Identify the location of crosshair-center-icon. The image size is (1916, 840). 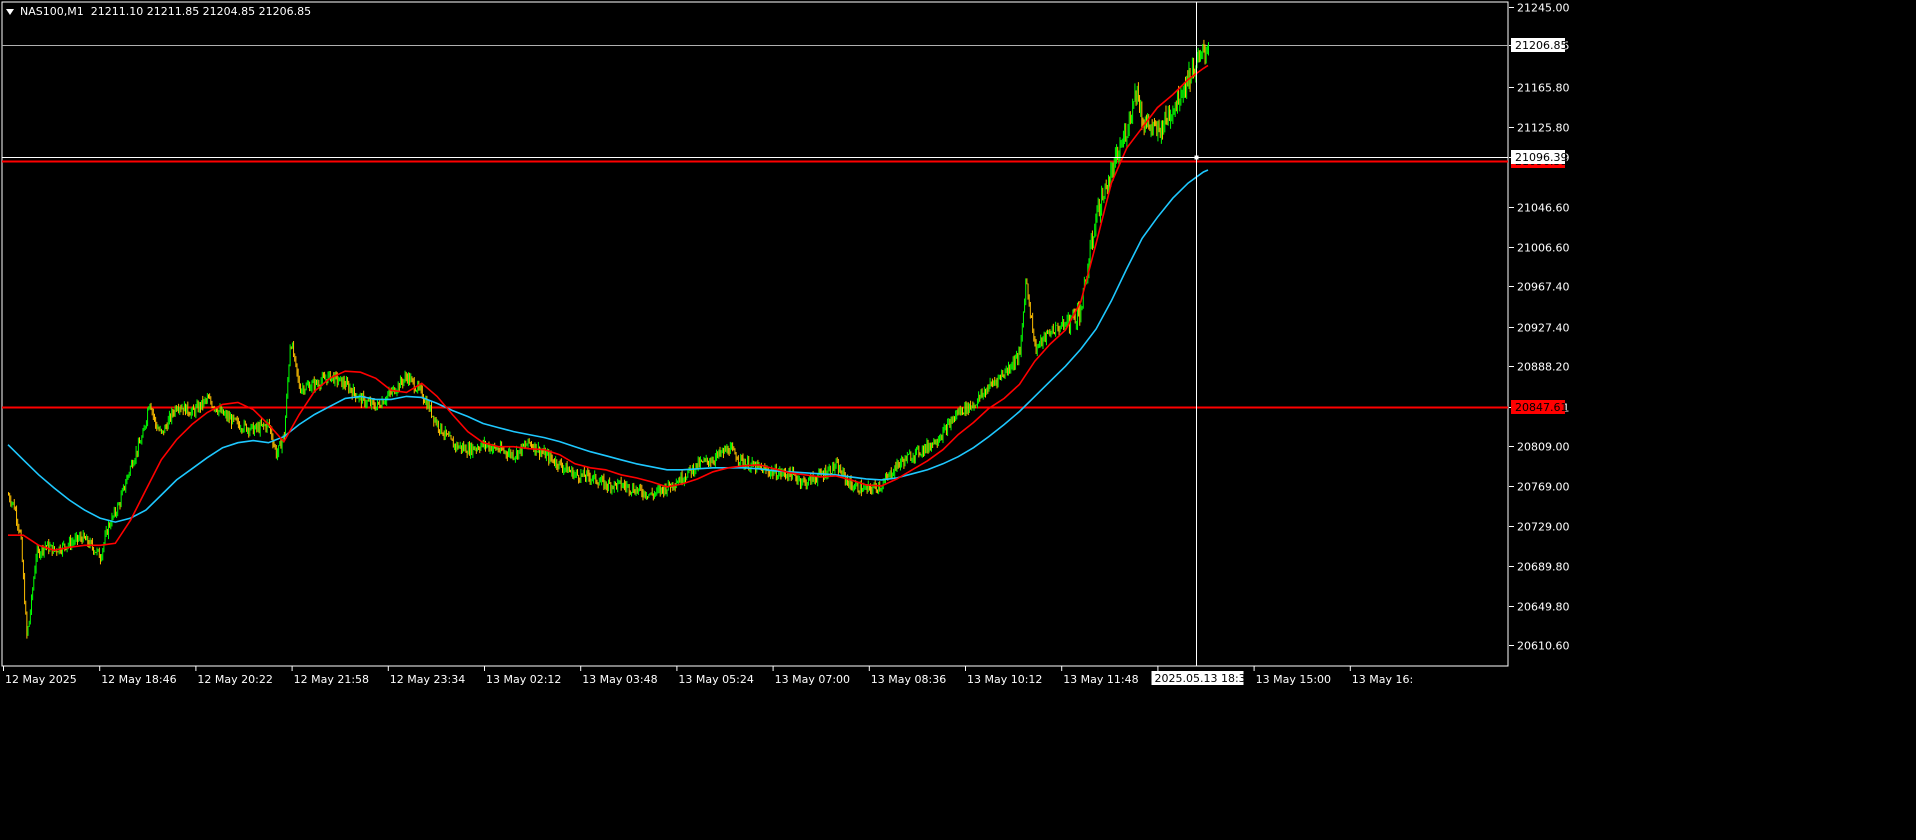
(1196, 157).